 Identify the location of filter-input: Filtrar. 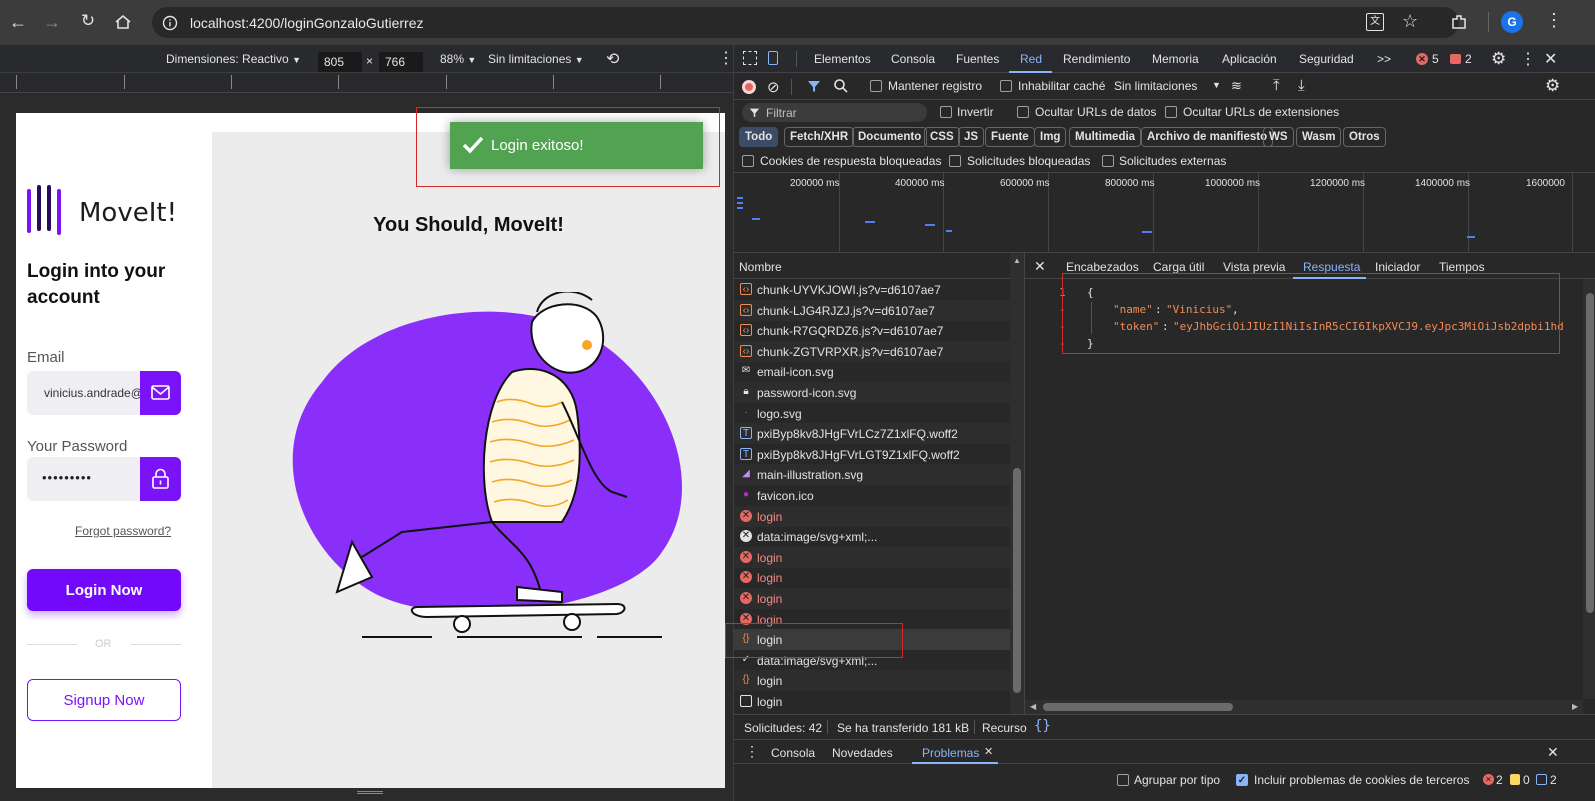
(834, 112).